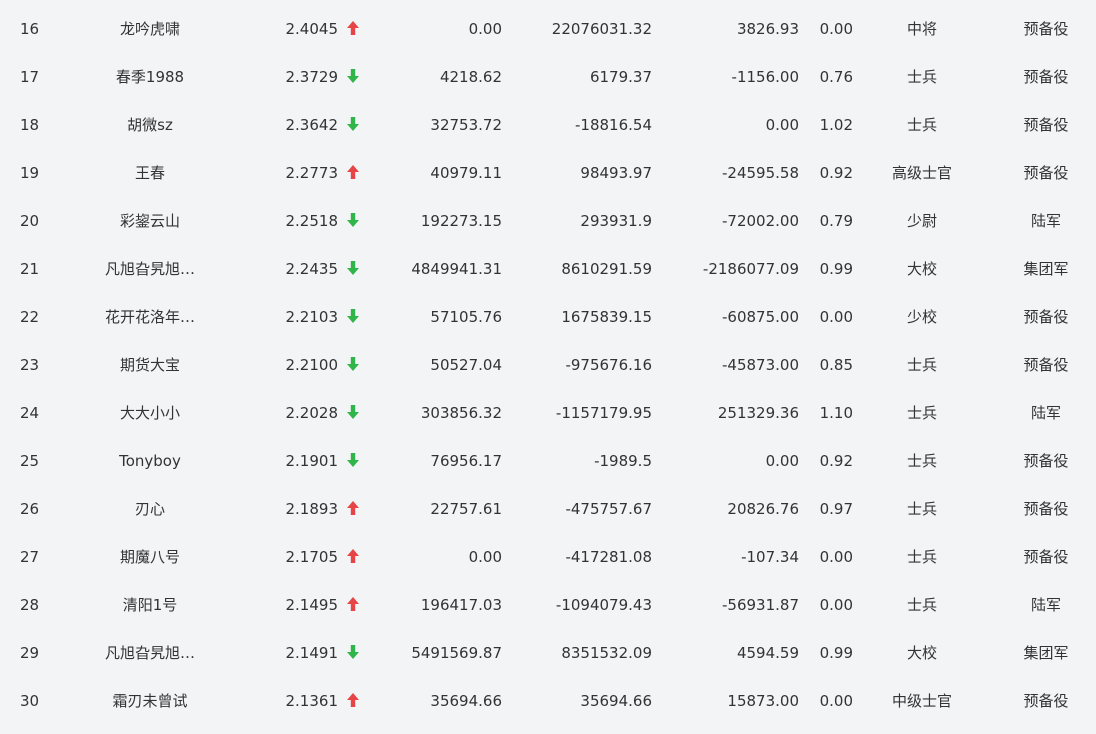  Describe the element at coordinates (30, 701) in the screenshot. I see `rank-number: 30` at that location.